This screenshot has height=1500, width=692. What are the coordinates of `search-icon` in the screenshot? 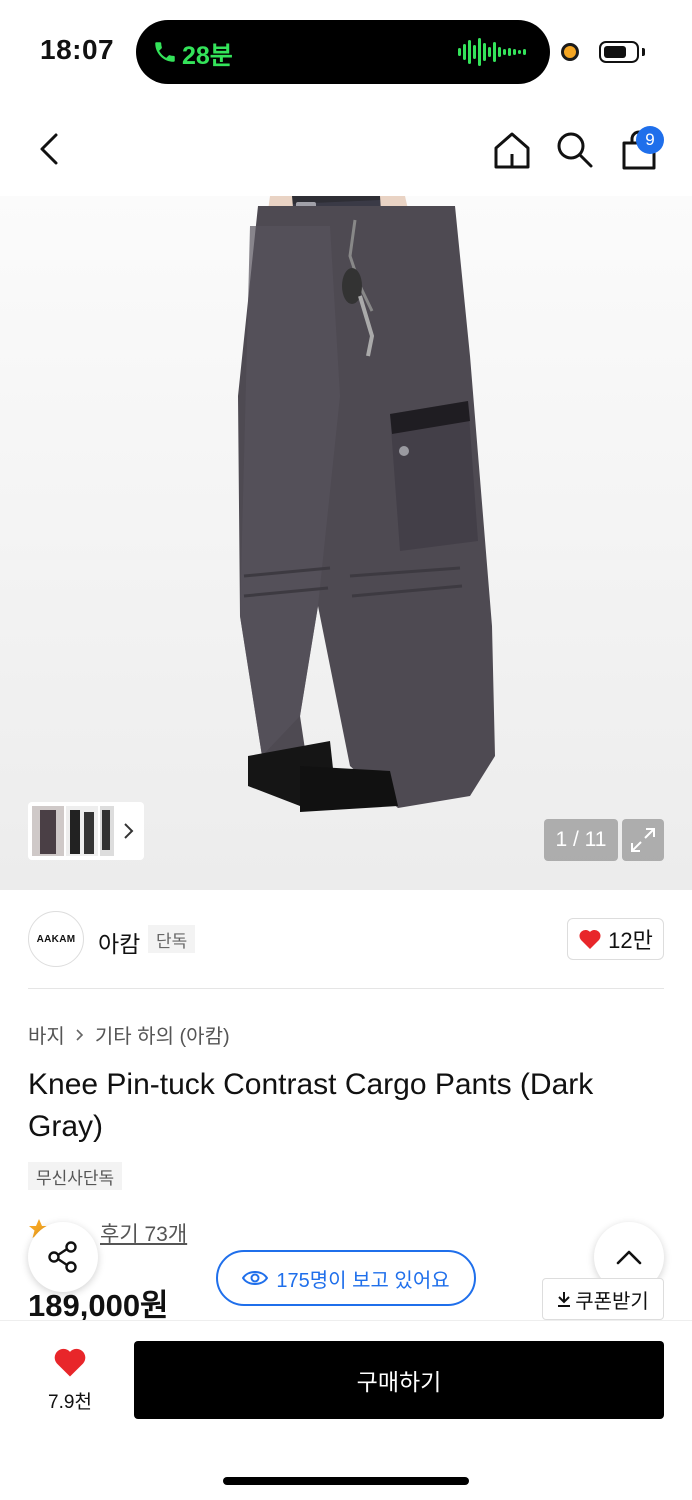 It's located at (575, 150).